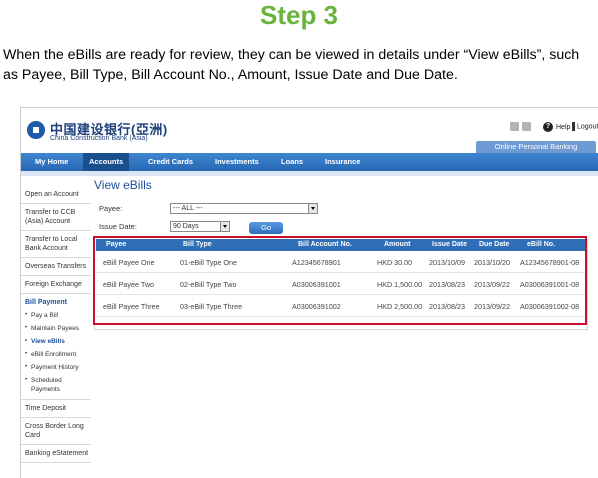 The width and height of the screenshot is (598, 478). What do you see at coordinates (188, 208) in the screenshot?
I see `payee-select-value: --- ALL ---` at bounding box center [188, 208].